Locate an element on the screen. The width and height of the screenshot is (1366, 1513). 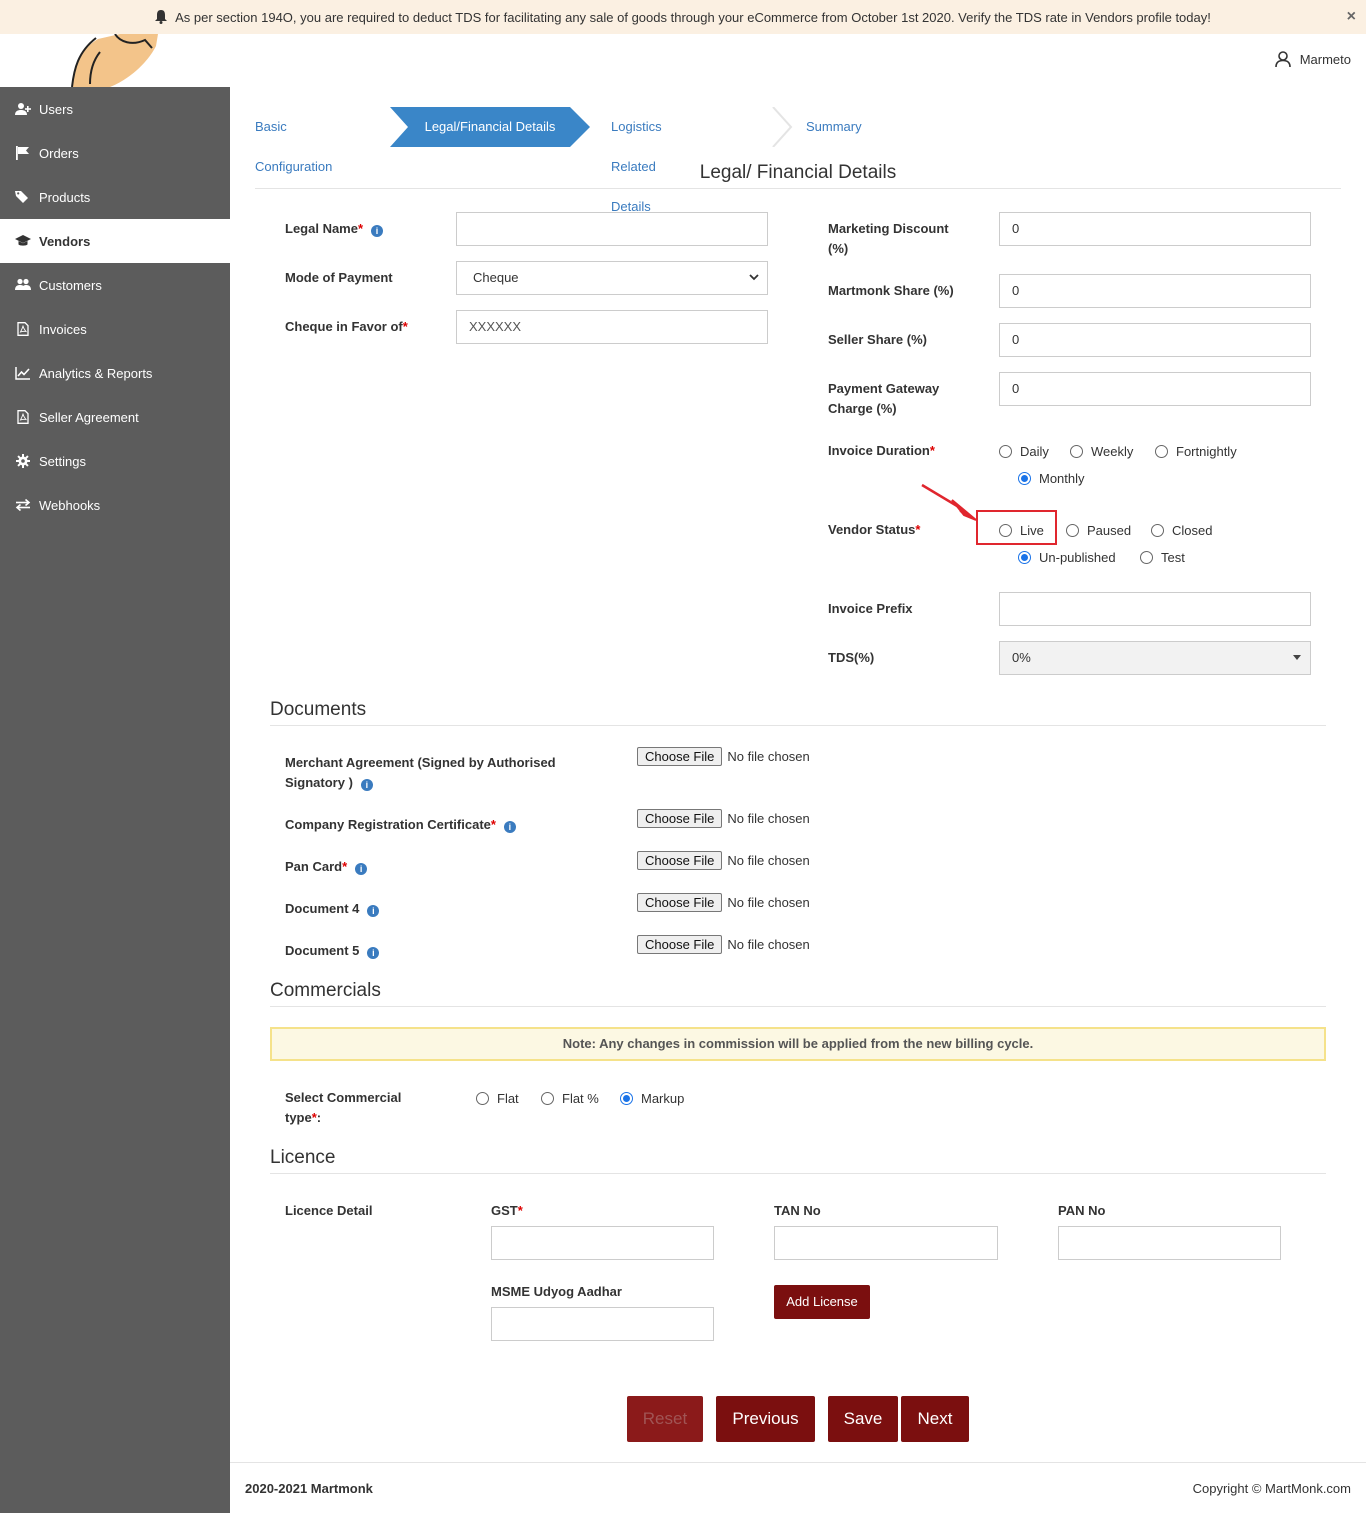
chevron-down-icon is located at coordinates (754, 277).